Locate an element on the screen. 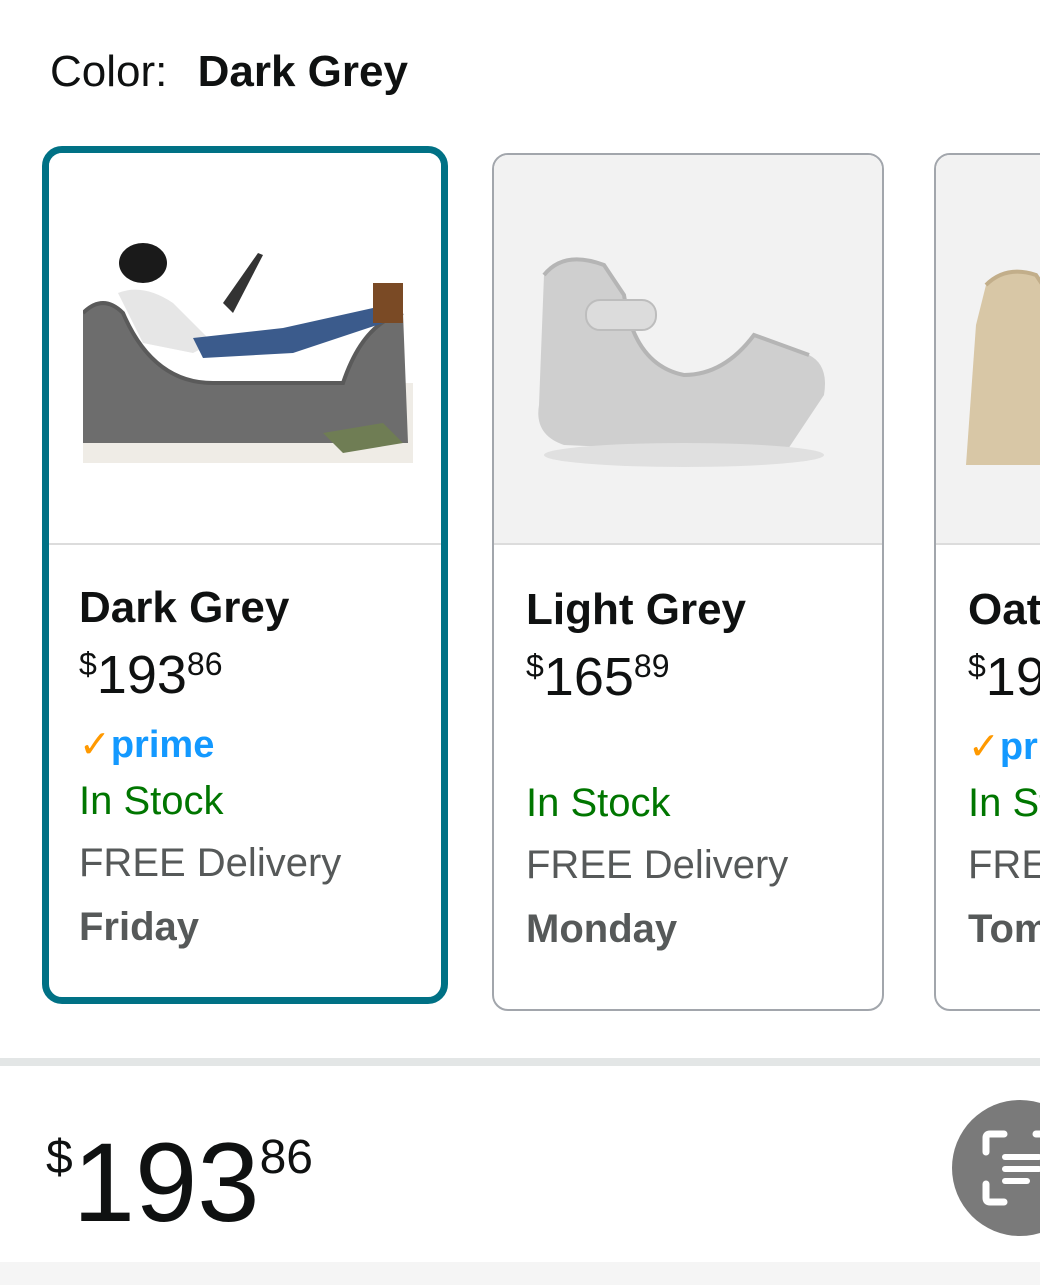  product-image-oat is located at coordinates (988, 350).